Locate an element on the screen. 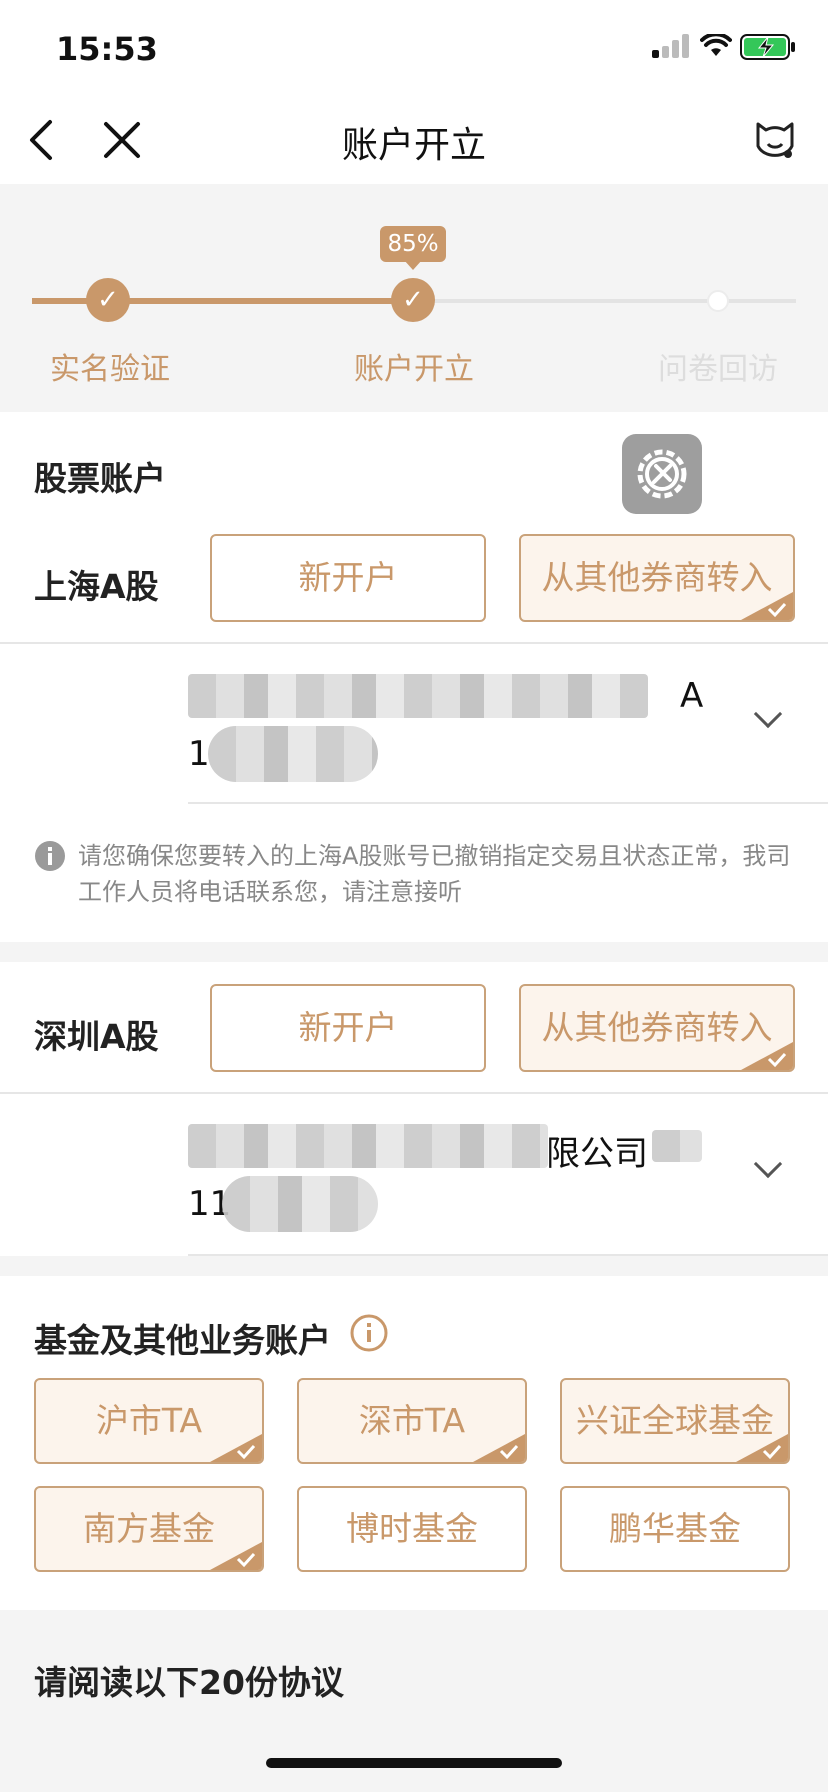  info-icon is located at coordinates (50, 856).